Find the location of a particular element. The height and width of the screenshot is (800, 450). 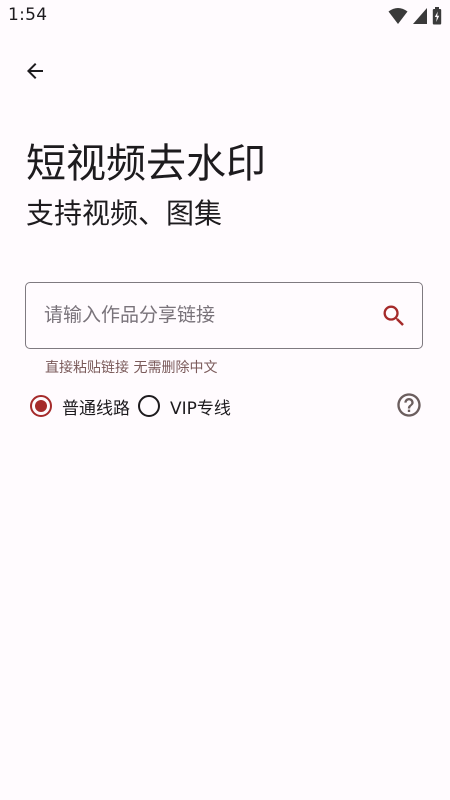

search-button is located at coordinates (394, 316).